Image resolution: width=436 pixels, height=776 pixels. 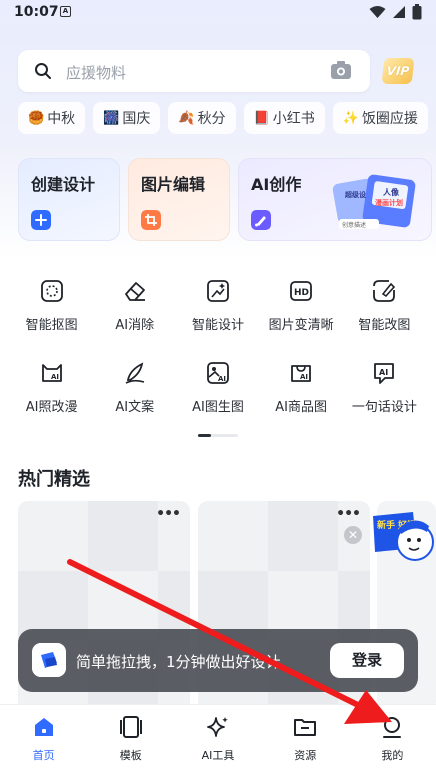 What do you see at coordinates (261, 220) in the screenshot?
I see `ai-brush-icon` at bounding box center [261, 220].